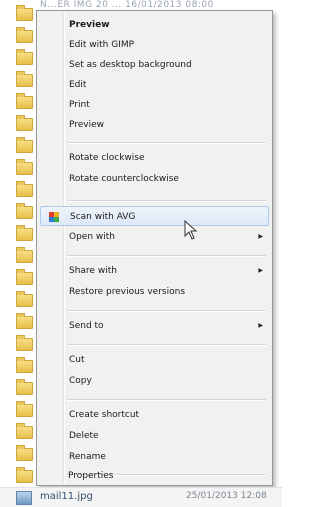  What do you see at coordinates (93, 271) in the screenshot?
I see `menu-item-label: Share with` at bounding box center [93, 271].